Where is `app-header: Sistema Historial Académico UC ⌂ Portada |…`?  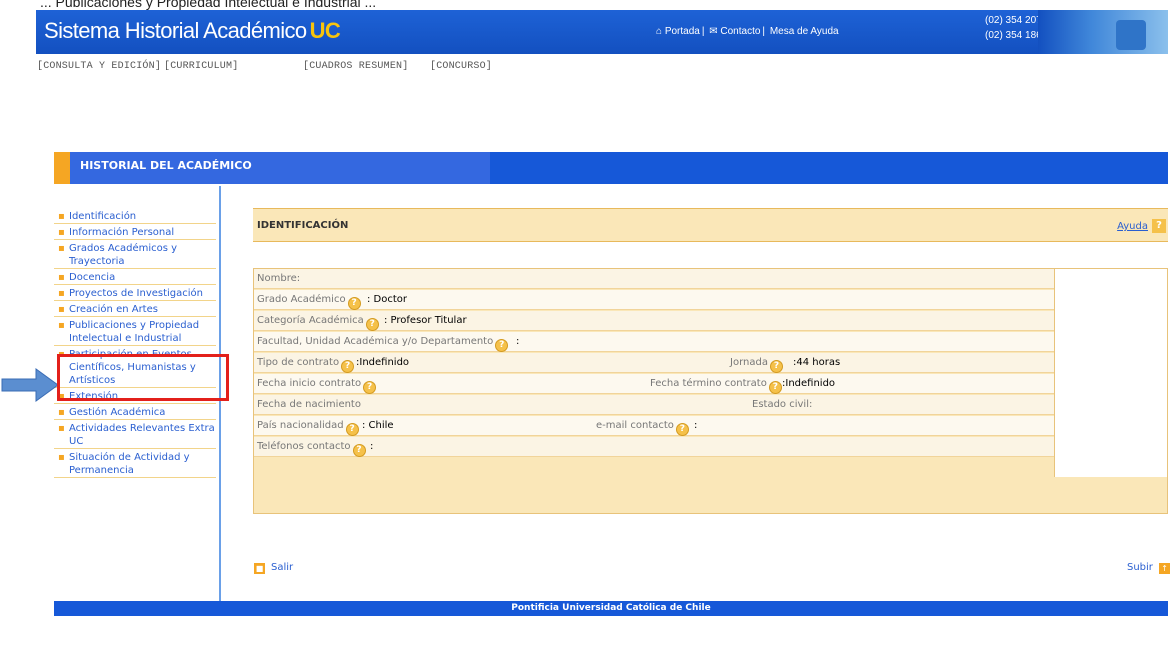 app-header: Sistema Historial Académico UC ⌂ Portada |… is located at coordinates (602, 32).